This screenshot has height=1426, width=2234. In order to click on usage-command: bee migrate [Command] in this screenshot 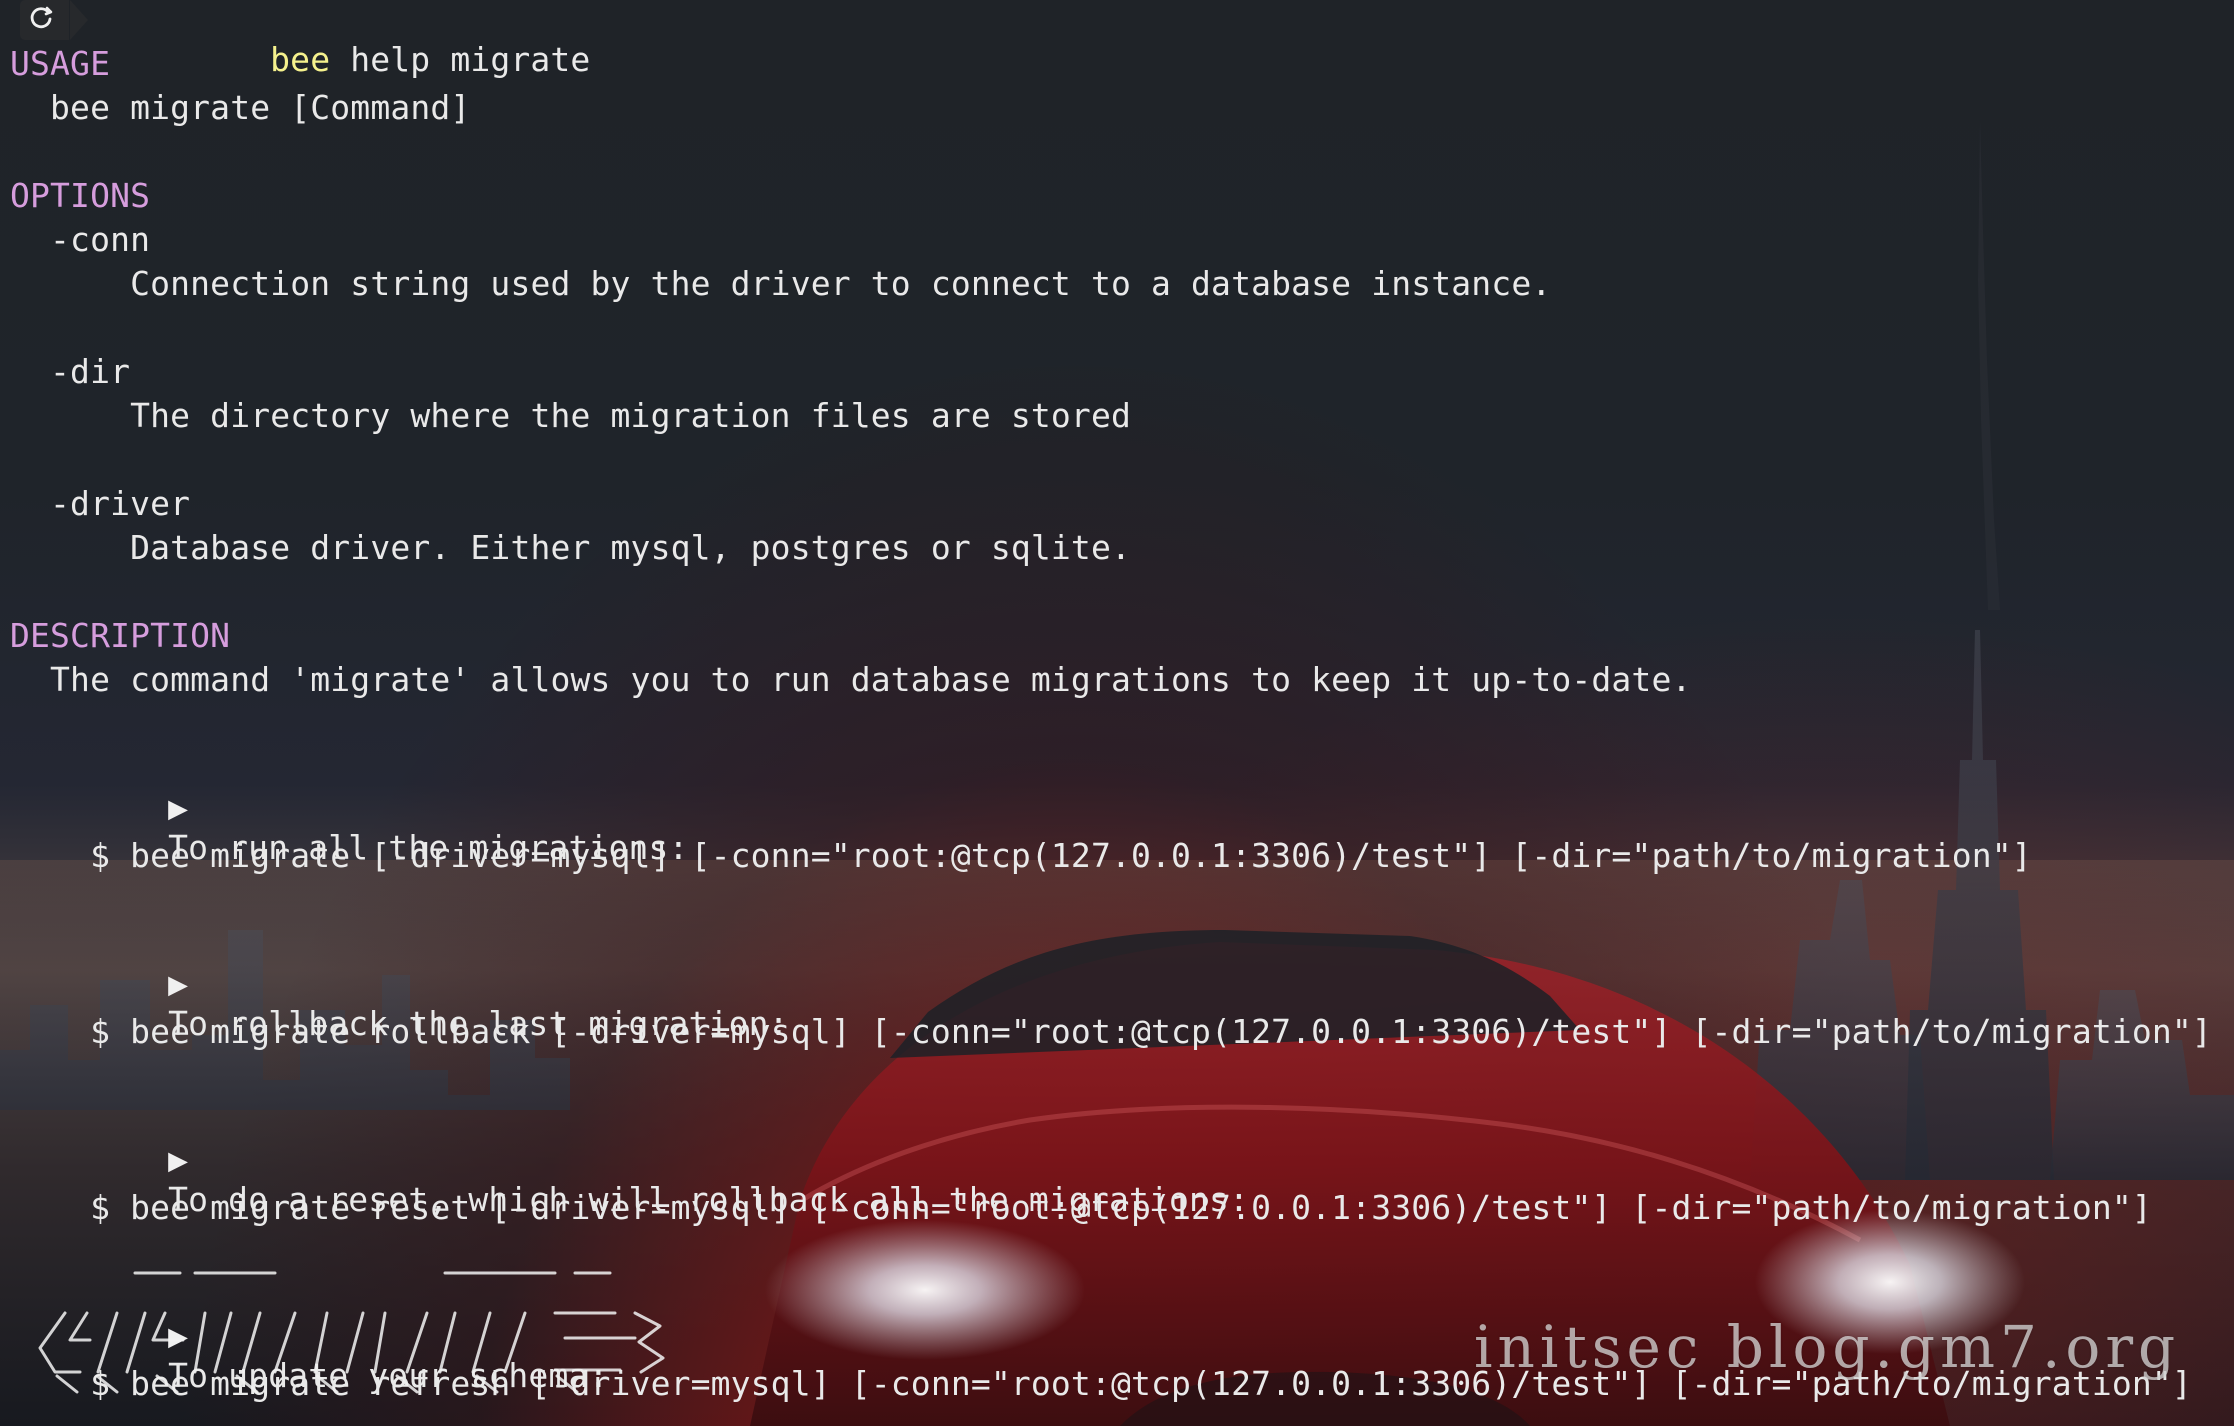, I will do `click(240, 107)`.